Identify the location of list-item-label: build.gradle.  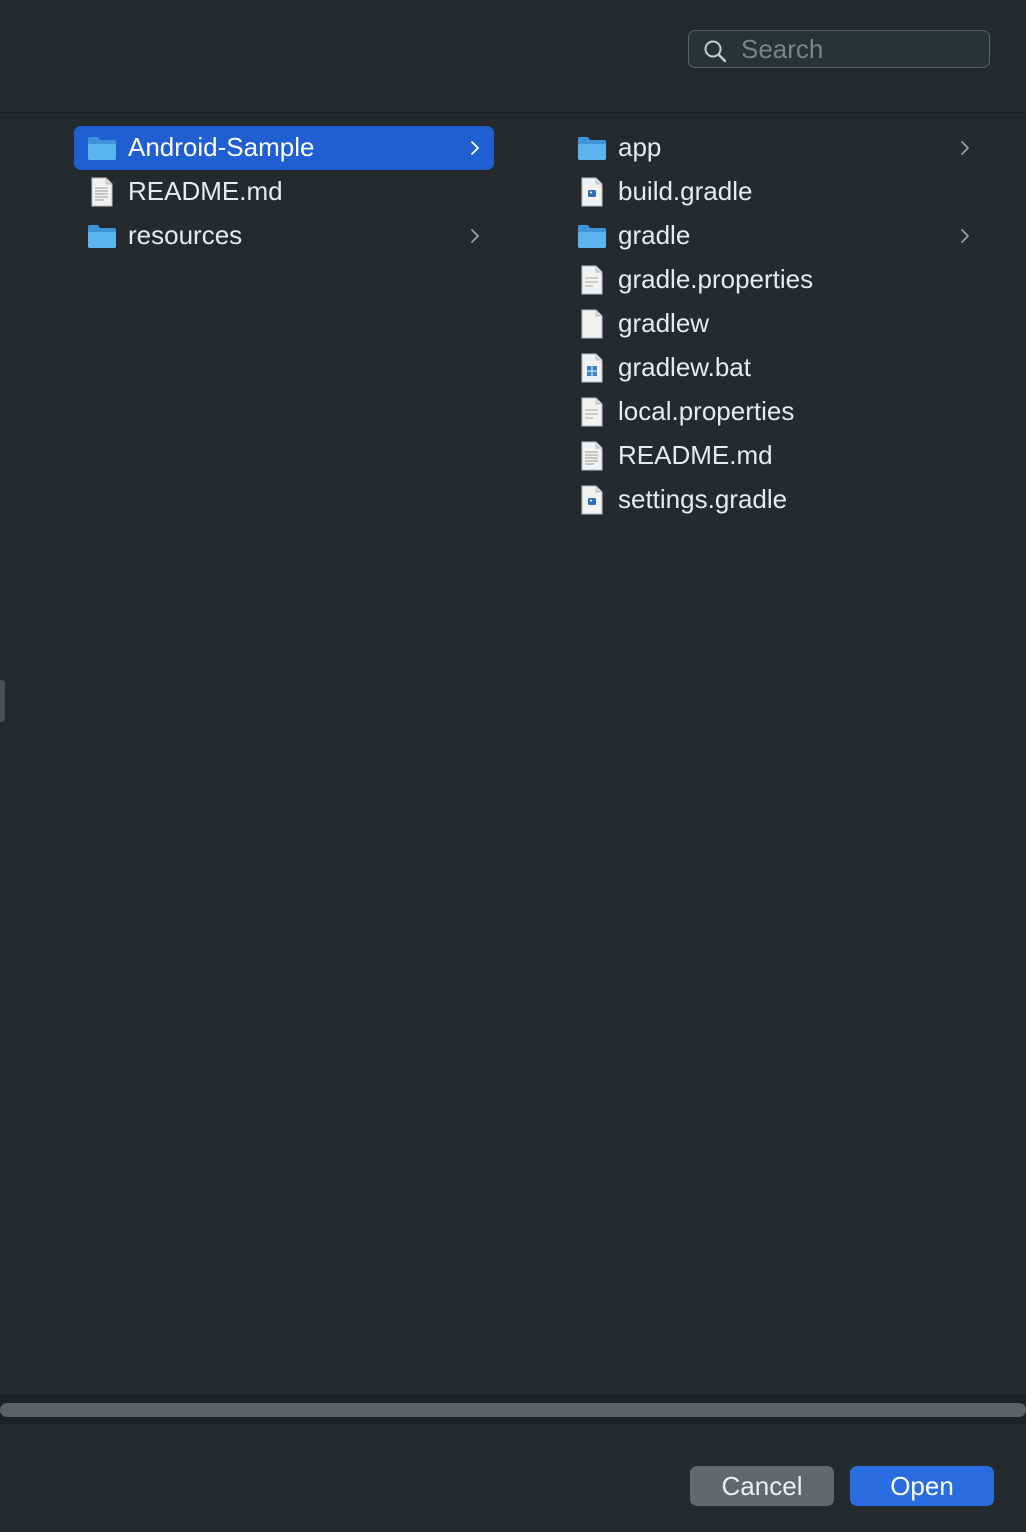
(685, 191).